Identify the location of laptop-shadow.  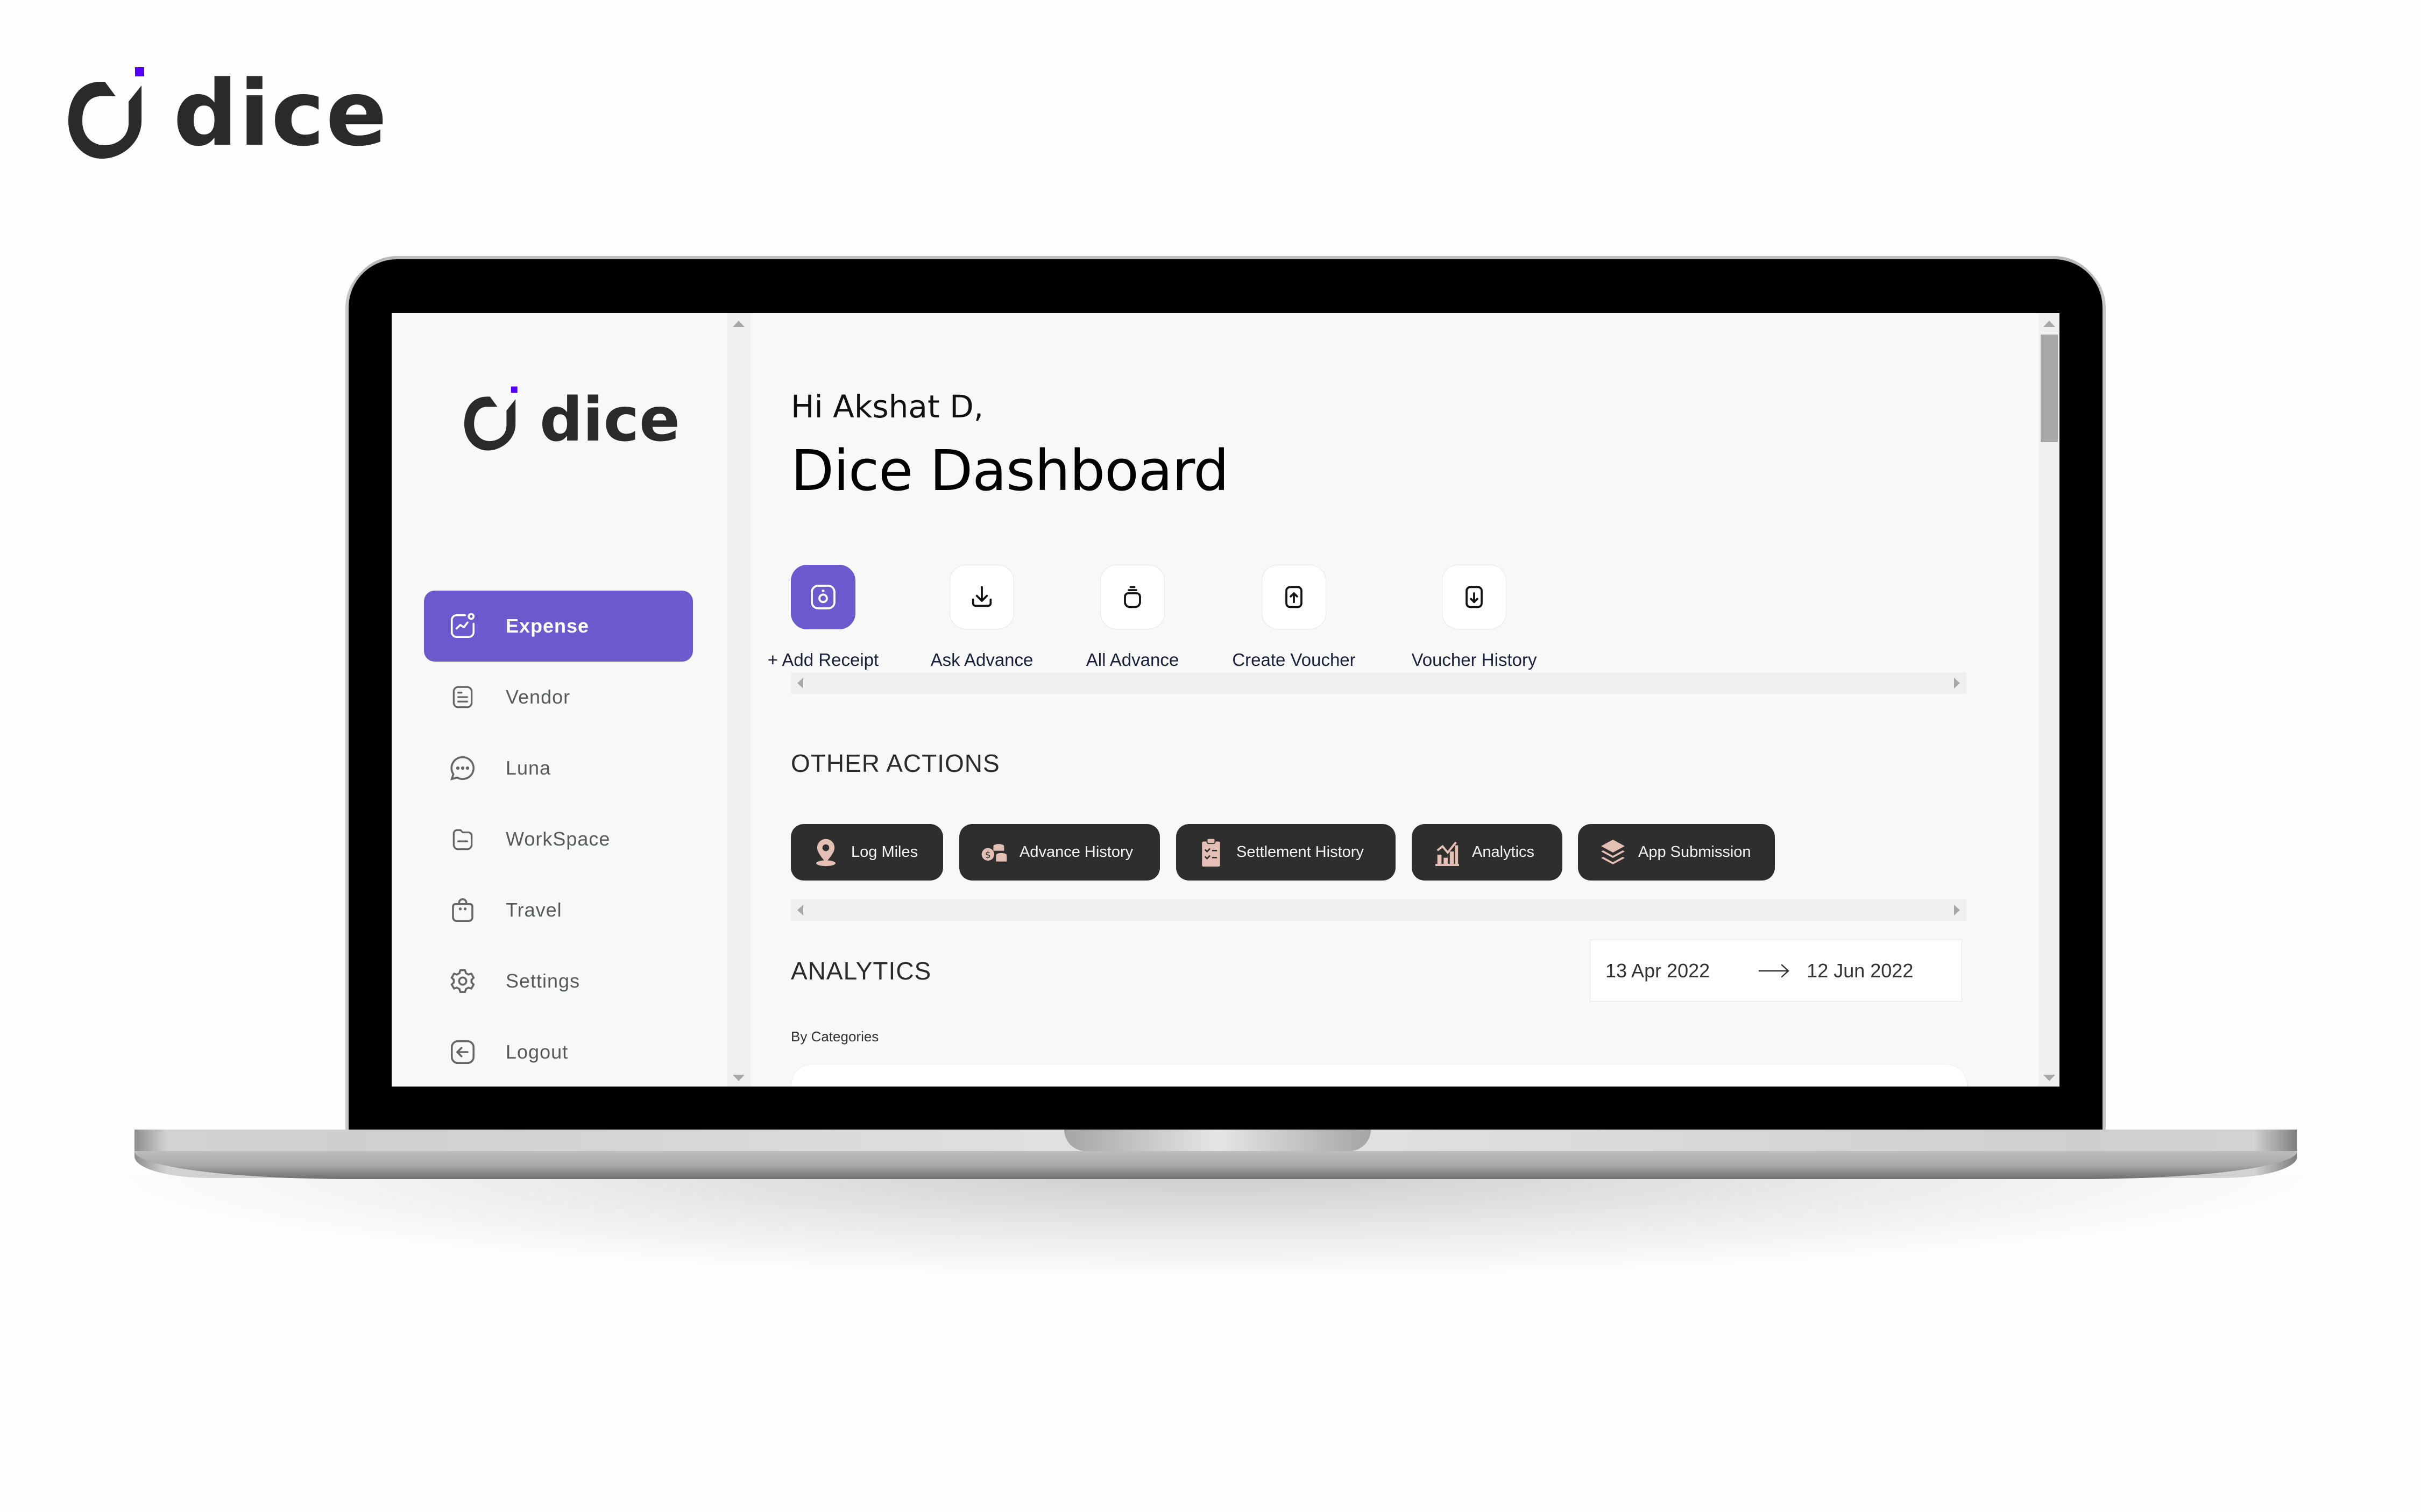
(1216, 1226).